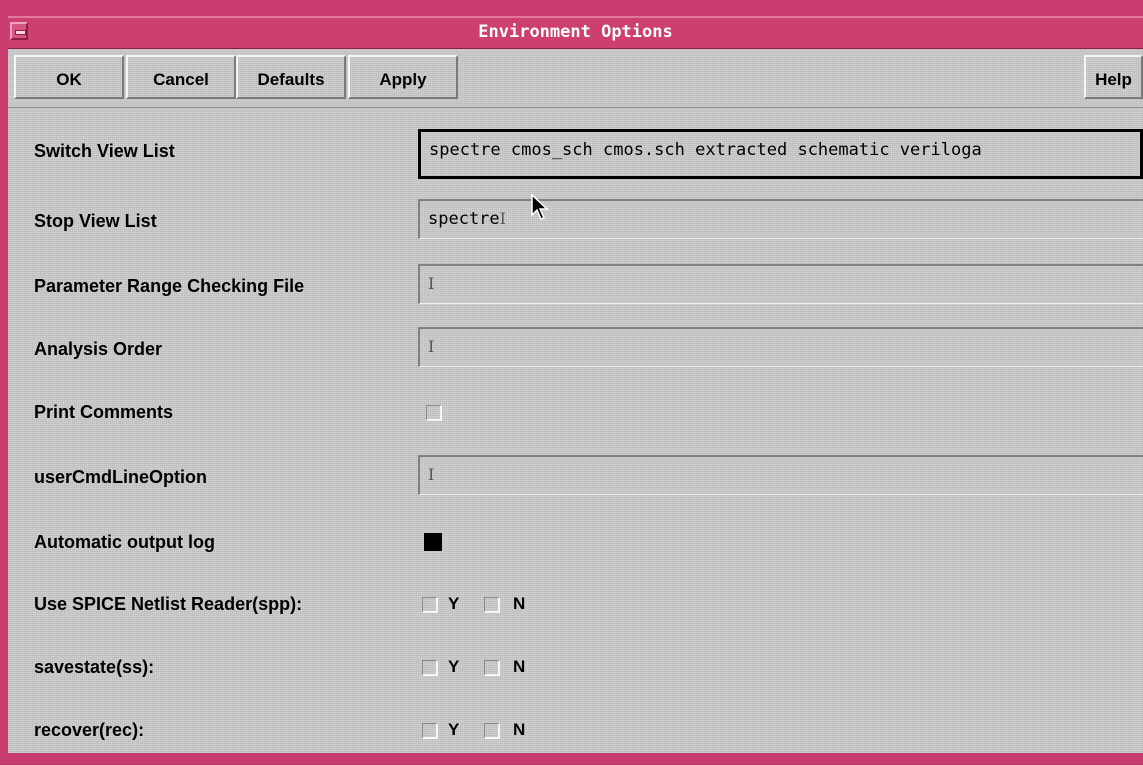  What do you see at coordinates (540, 206) in the screenshot?
I see `mouse-pointer-icon` at bounding box center [540, 206].